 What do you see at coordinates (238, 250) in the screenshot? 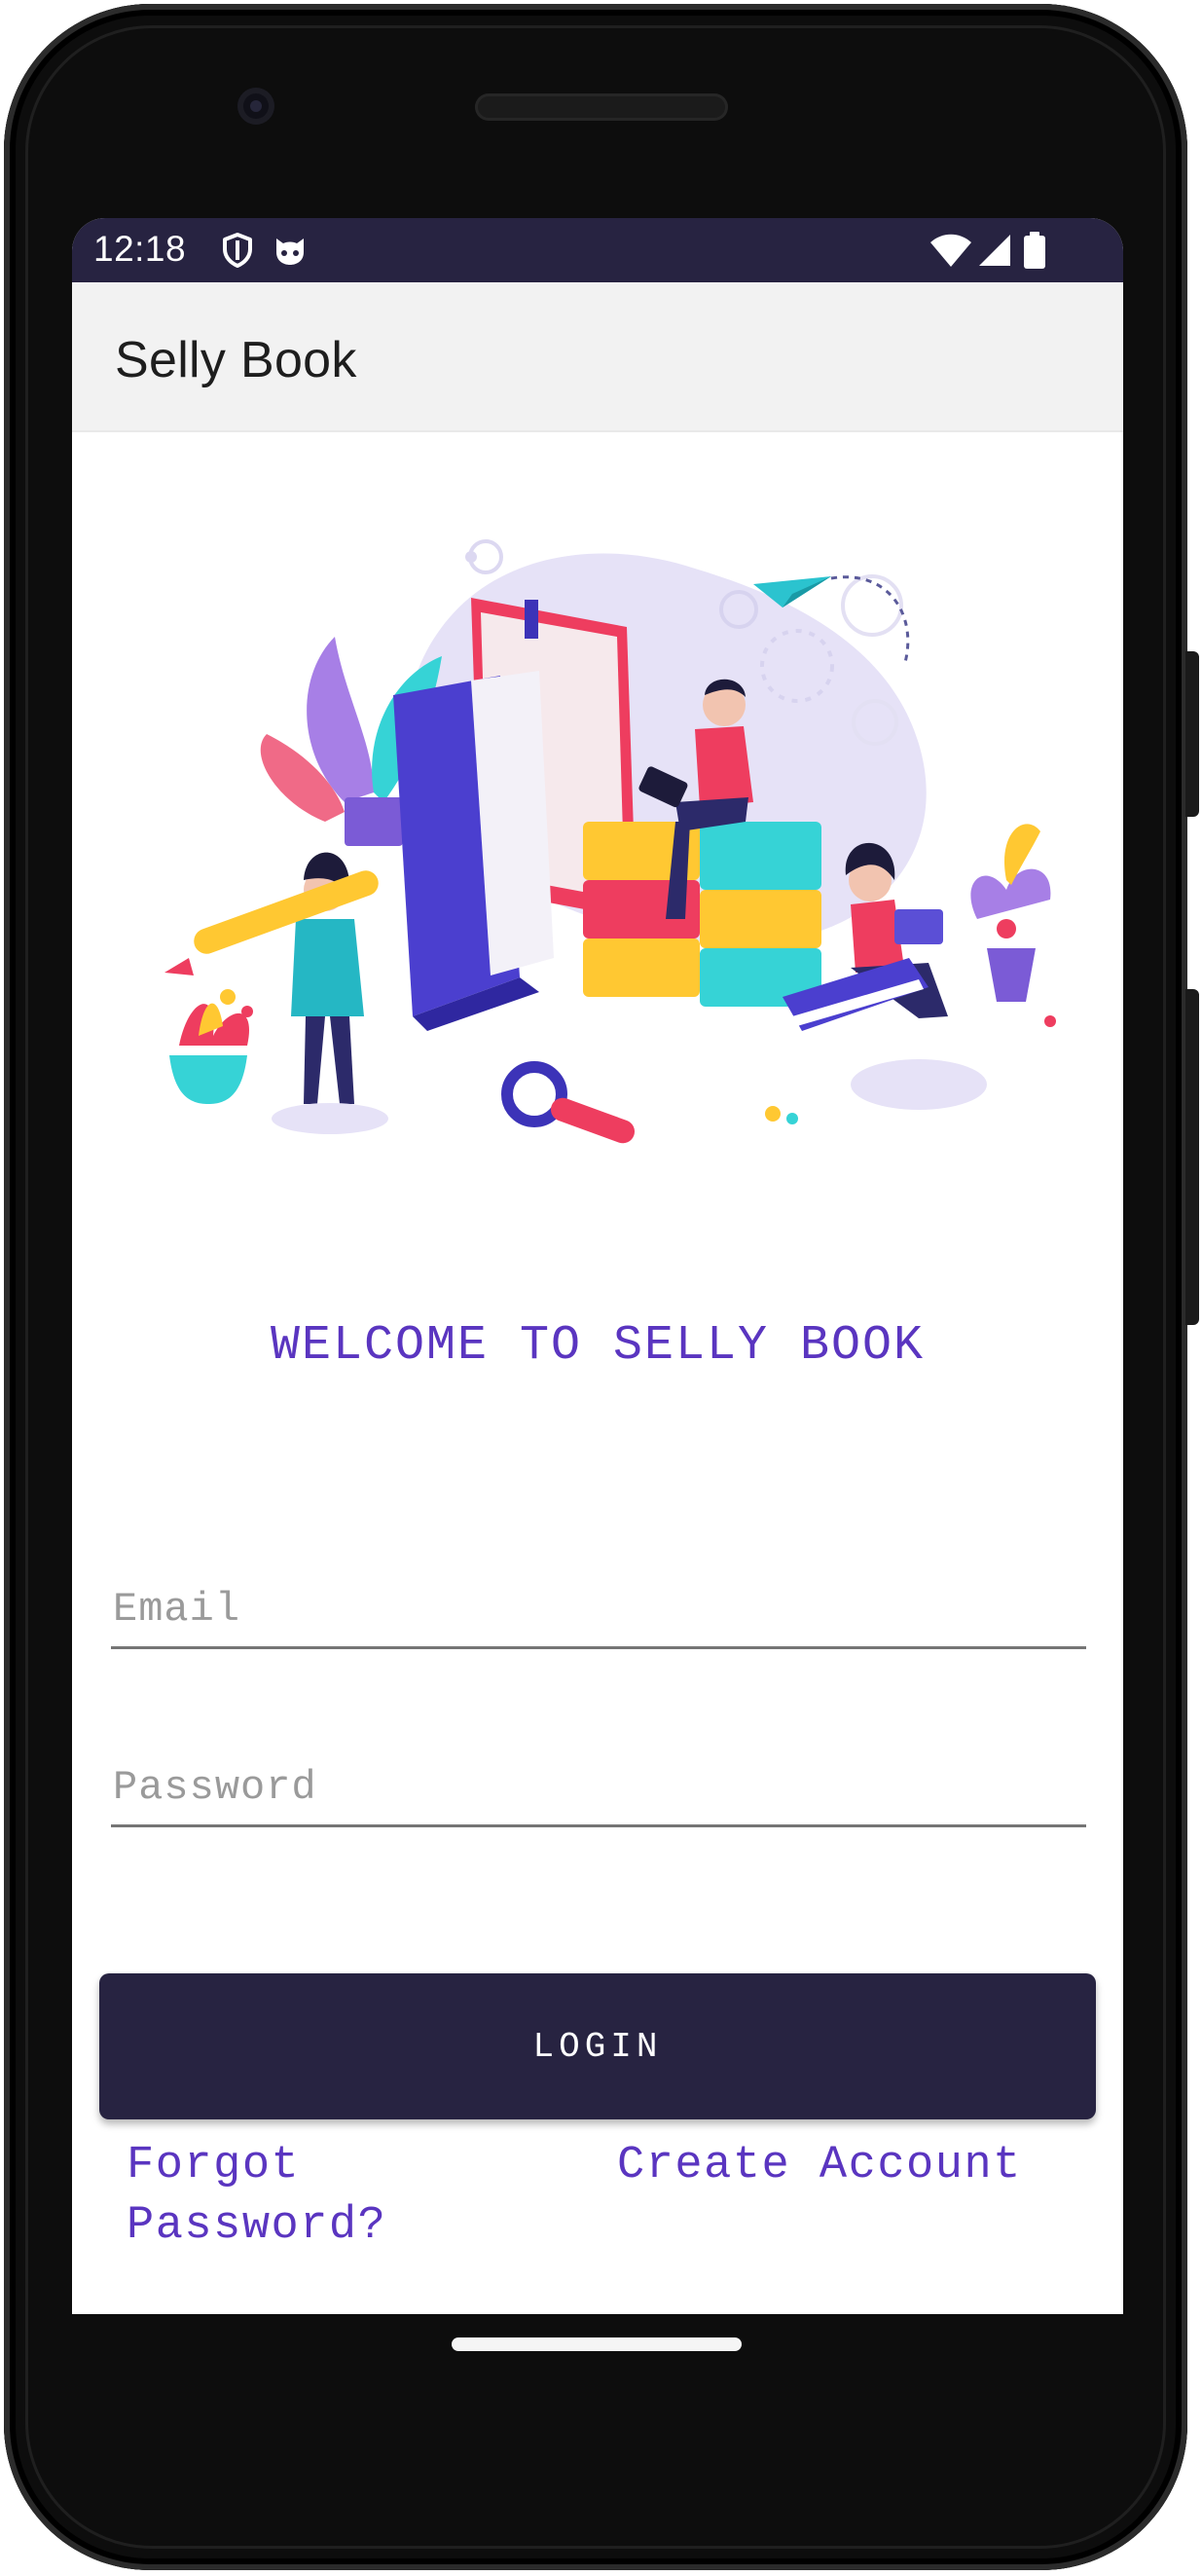
I see `shield-icon` at bounding box center [238, 250].